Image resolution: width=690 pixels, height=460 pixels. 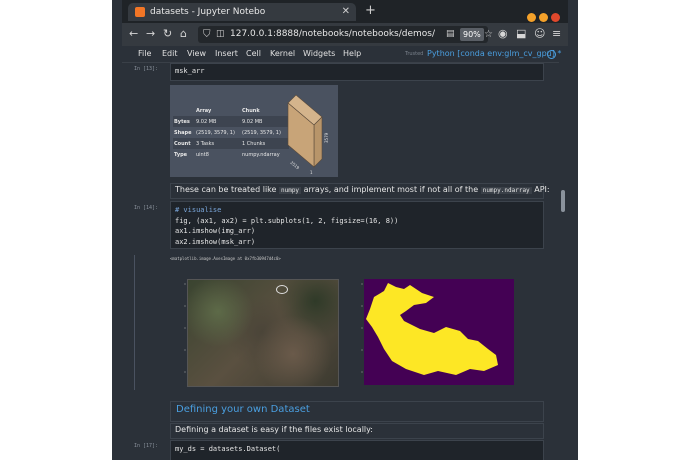 What do you see at coordinates (542, 189) in the screenshot?
I see `text-segment: API:` at bounding box center [542, 189].